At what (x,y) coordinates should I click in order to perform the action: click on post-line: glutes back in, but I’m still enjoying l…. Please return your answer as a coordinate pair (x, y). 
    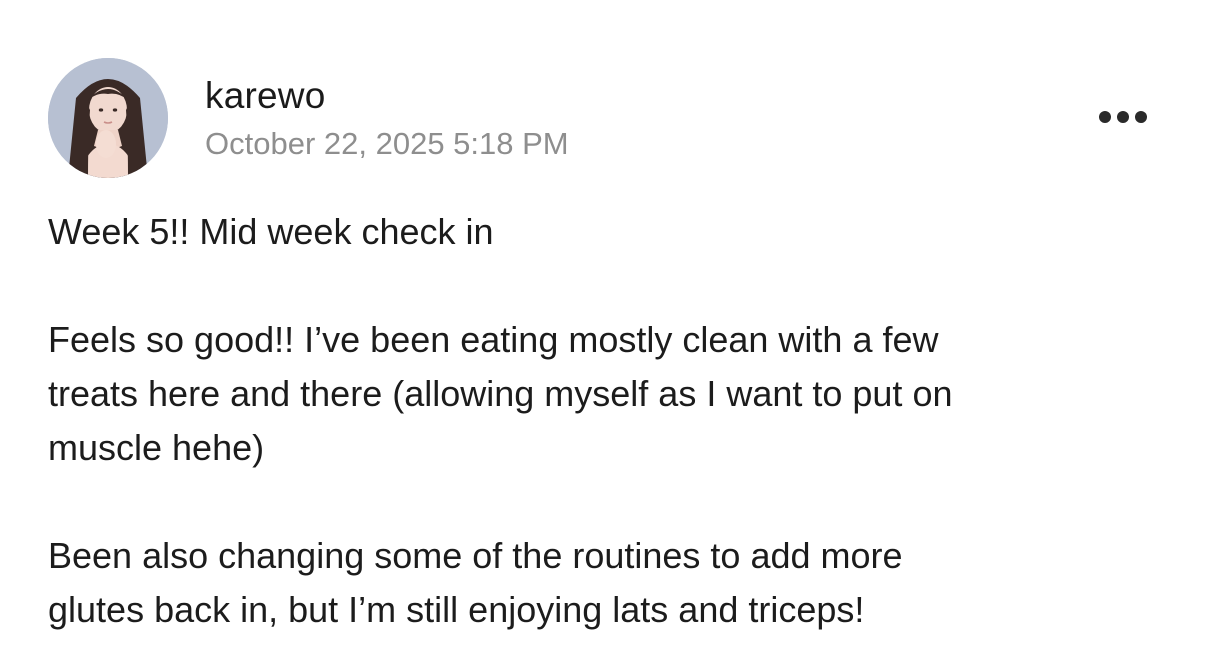
    Looking at the image, I should click on (456, 609).